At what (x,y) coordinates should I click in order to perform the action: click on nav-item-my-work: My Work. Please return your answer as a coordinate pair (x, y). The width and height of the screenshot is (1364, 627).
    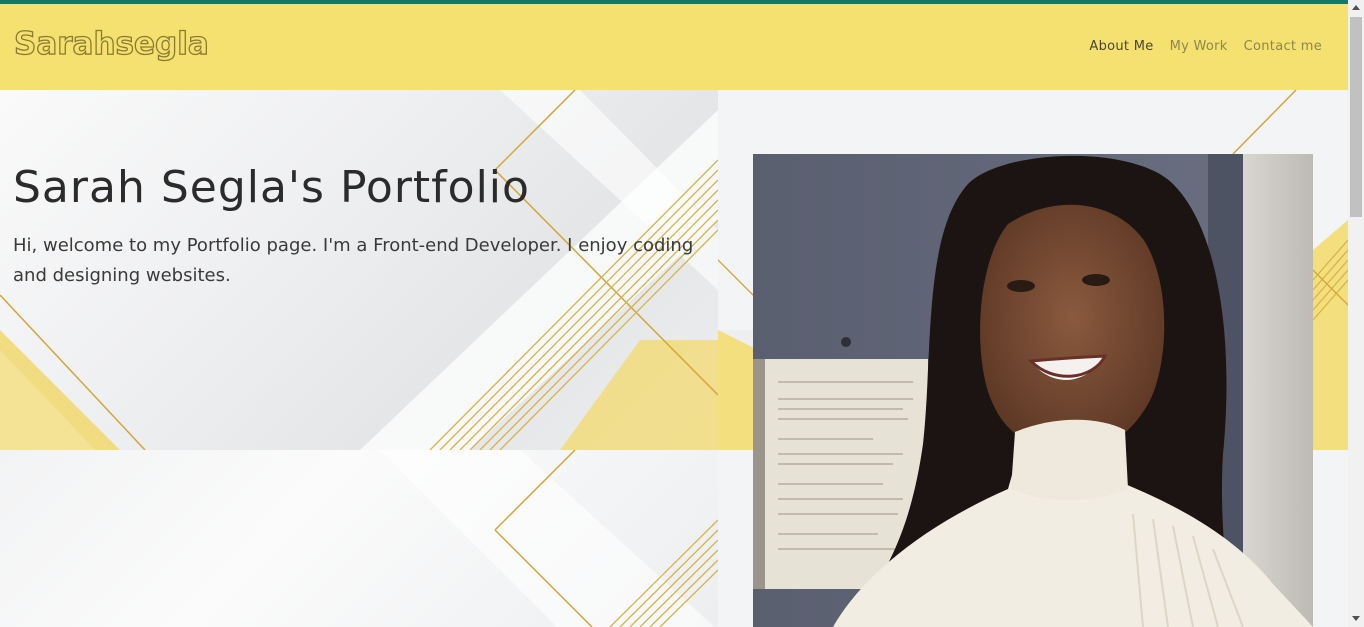
    Looking at the image, I should click on (1199, 46).